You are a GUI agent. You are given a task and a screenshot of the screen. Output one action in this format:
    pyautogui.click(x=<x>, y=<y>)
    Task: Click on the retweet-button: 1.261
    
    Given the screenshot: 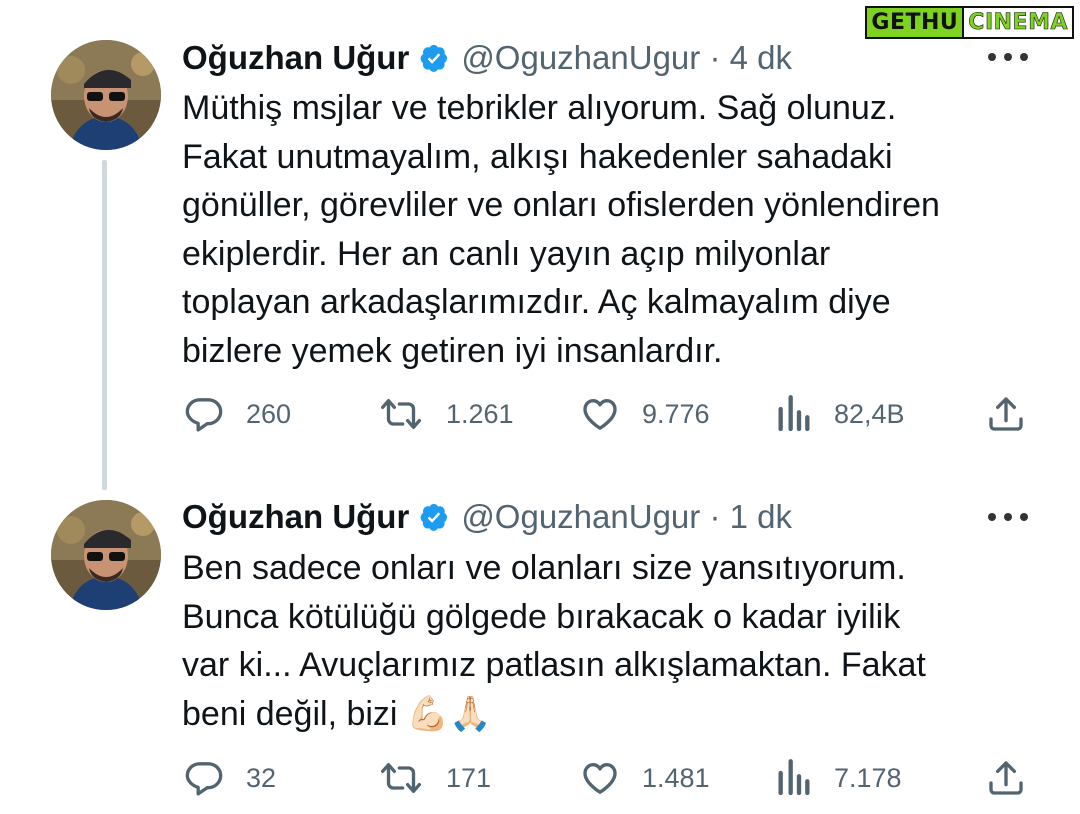 What is the action you would take?
    pyautogui.click(x=446, y=414)
    